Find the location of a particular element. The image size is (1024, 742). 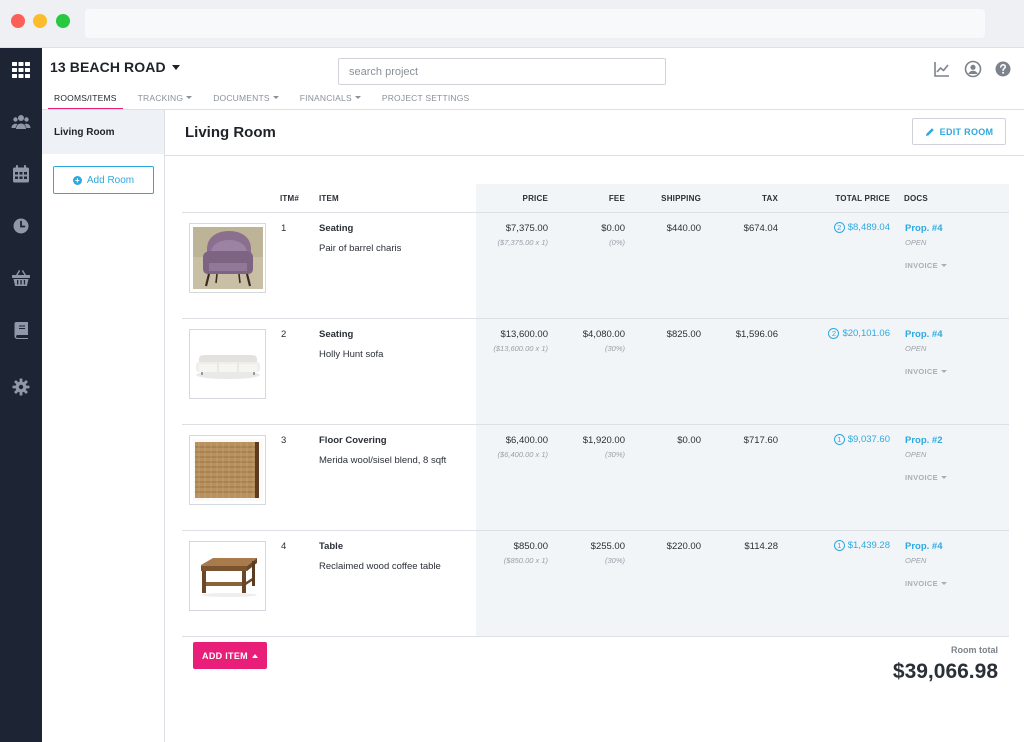

item-total-price: 1 $1,439.28 is located at coordinates (861, 545).